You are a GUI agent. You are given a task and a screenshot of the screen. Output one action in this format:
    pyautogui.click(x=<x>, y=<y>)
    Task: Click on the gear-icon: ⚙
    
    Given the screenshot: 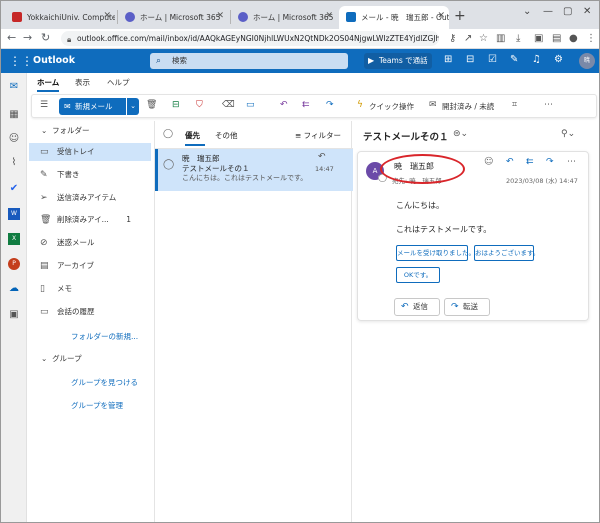 What is the action you would take?
    pyautogui.click(x=558, y=59)
    